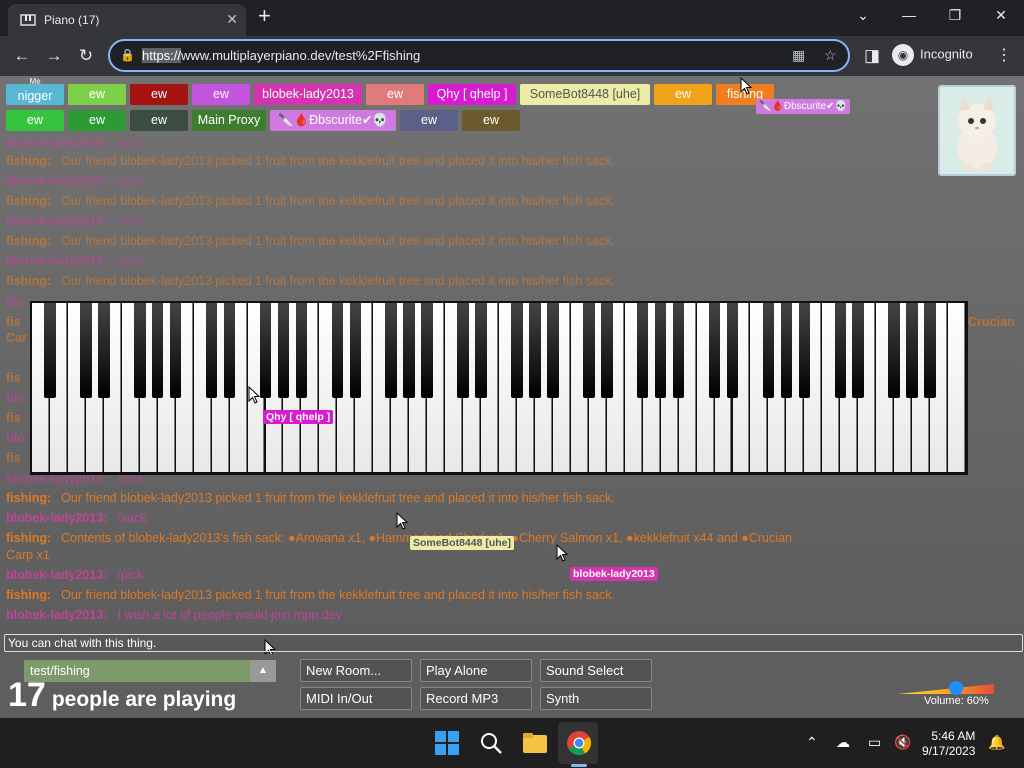 This screenshot has width=1024, height=768. Describe the element at coordinates (472, 94) in the screenshot. I see `player-badge: Qhy [ qhelp ]` at that location.